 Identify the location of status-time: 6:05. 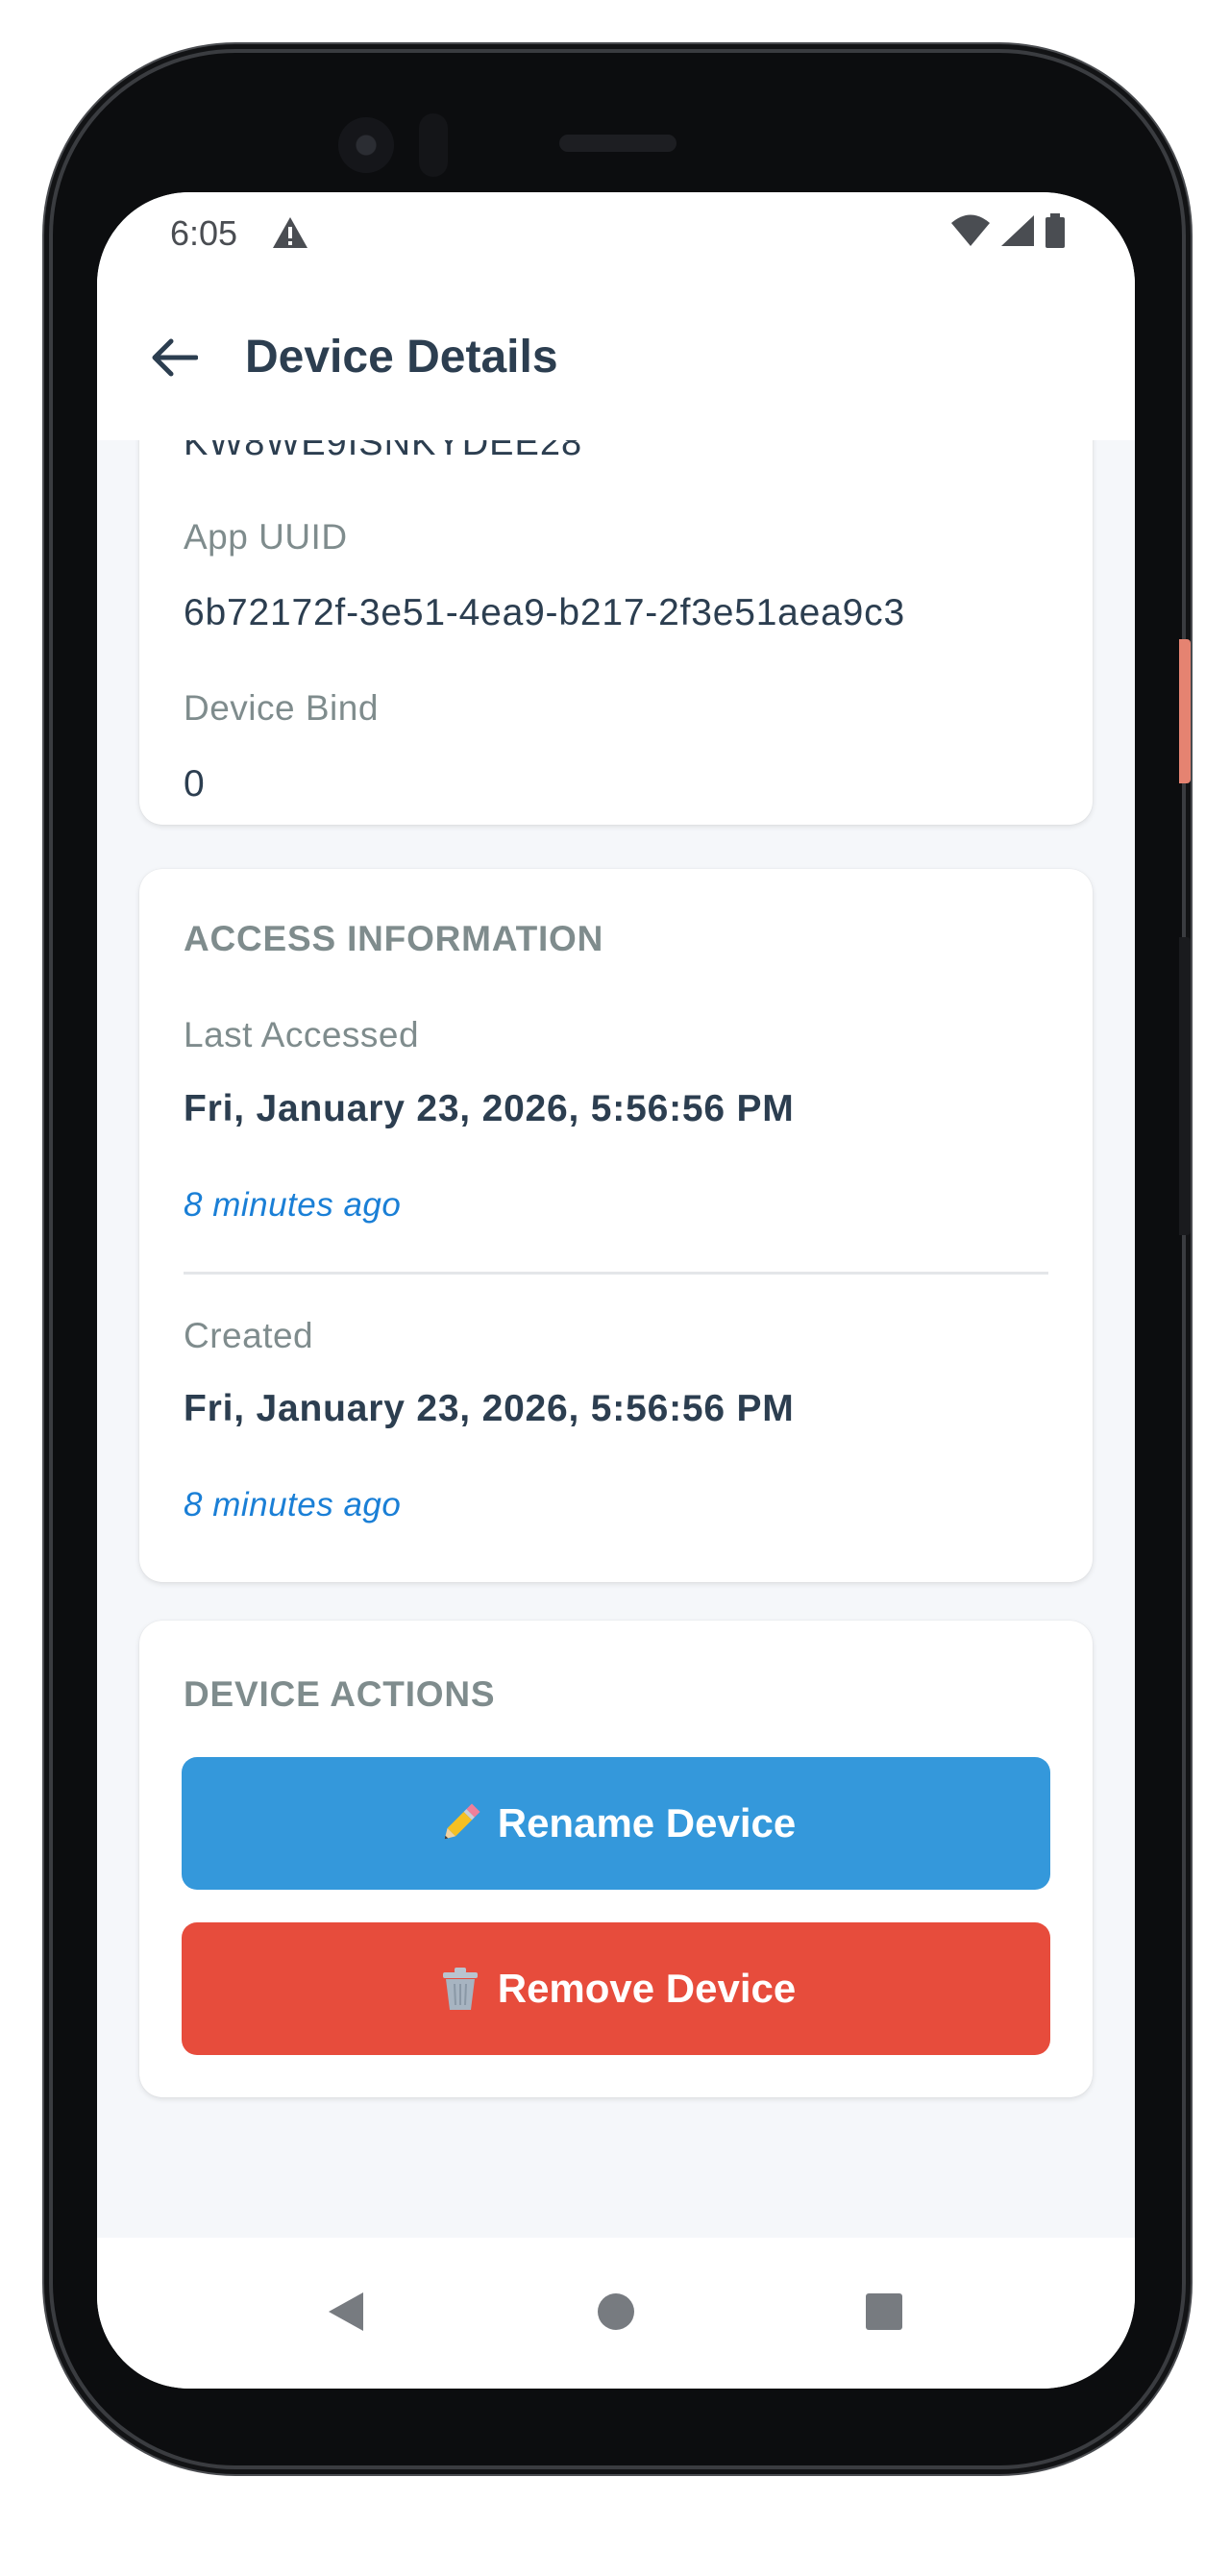
(204, 233).